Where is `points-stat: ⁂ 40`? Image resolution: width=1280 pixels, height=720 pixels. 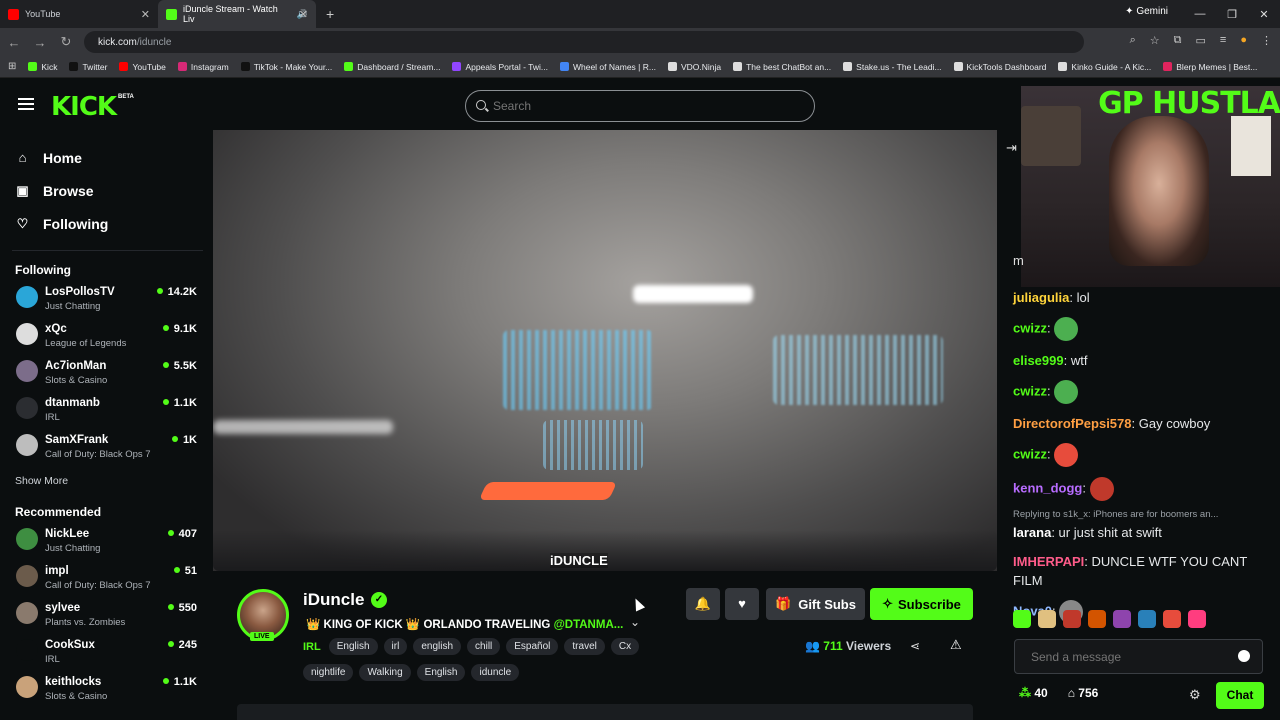 points-stat: ⁂ 40 is located at coordinates (1033, 693).